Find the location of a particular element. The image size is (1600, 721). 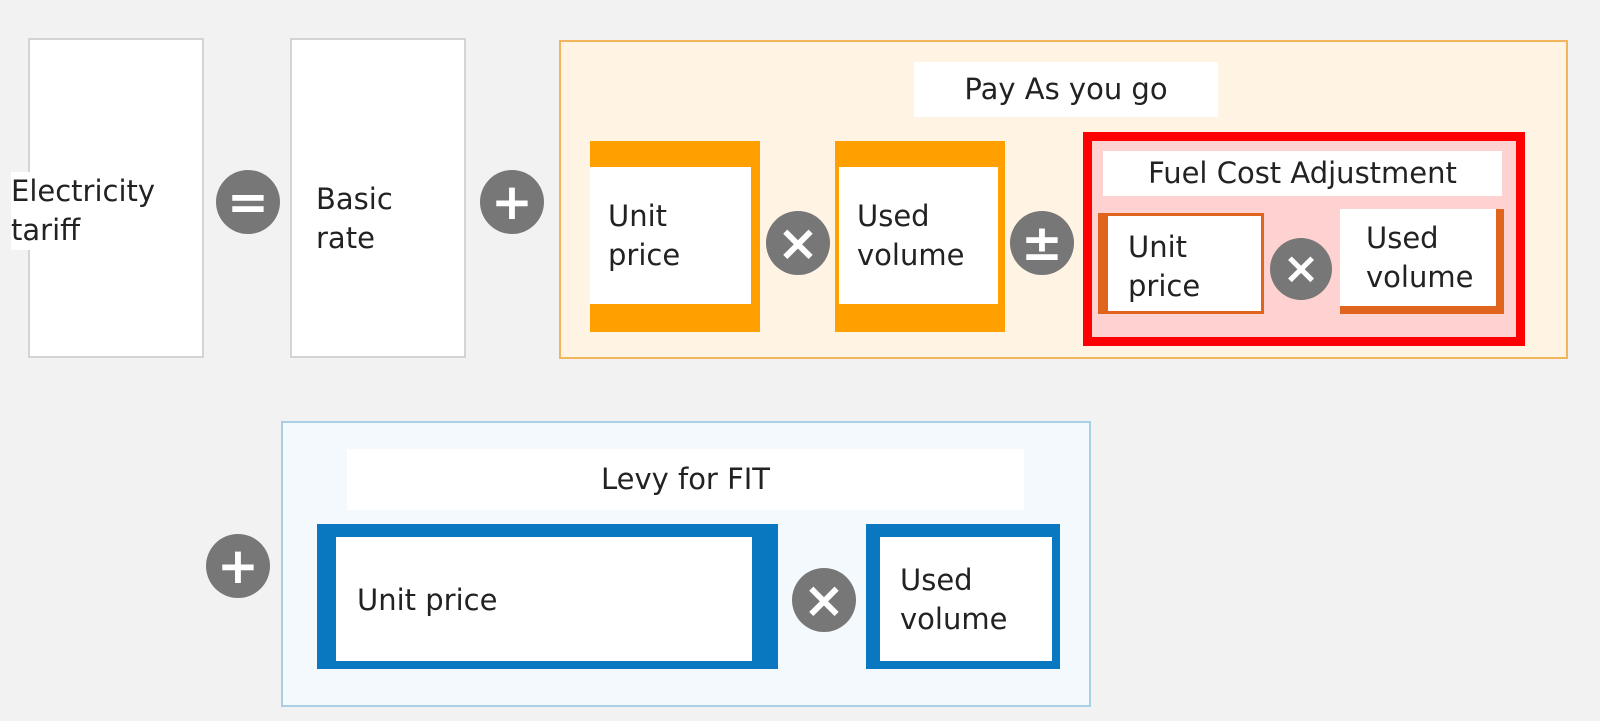

levy-plus-operator-icon: + is located at coordinates (238, 566).